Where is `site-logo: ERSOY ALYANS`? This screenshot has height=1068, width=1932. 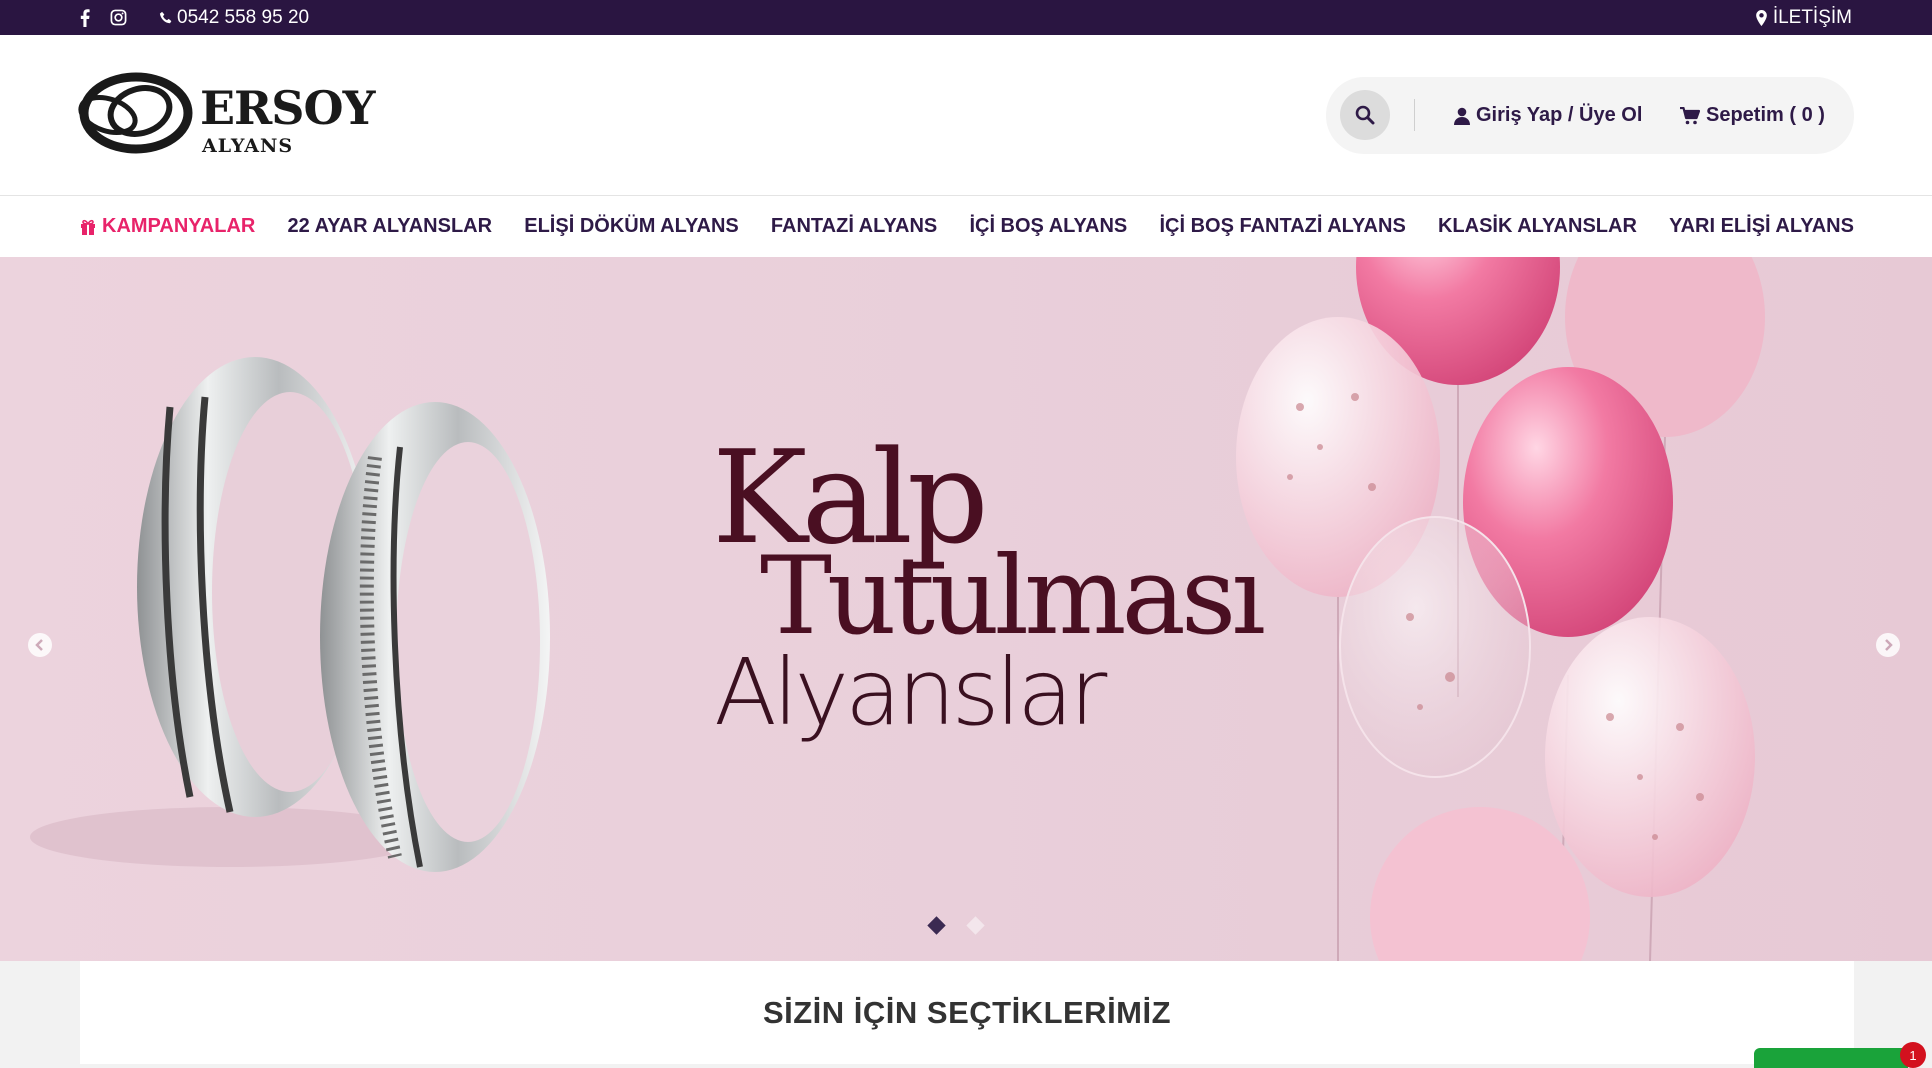
site-logo: ERSOY ALYANS is located at coordinates (226, 115).